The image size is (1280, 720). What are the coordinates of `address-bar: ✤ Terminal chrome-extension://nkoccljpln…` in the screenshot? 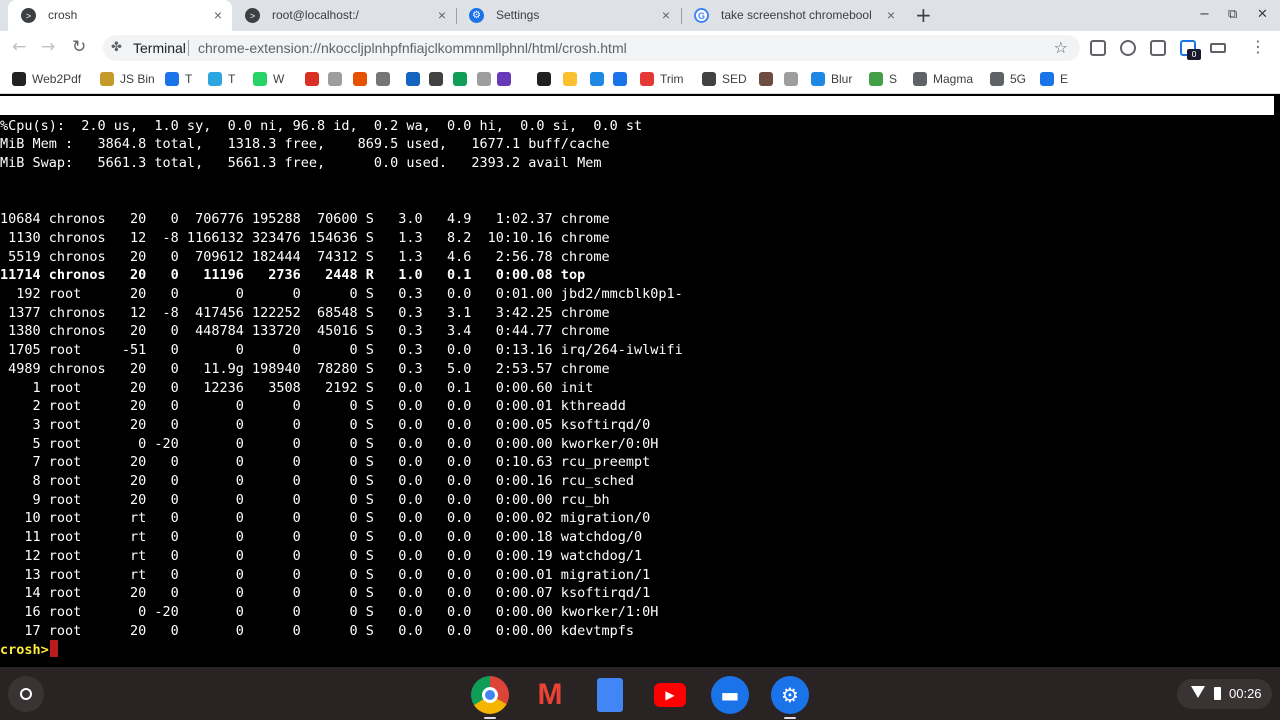 It's located at (591, 48).